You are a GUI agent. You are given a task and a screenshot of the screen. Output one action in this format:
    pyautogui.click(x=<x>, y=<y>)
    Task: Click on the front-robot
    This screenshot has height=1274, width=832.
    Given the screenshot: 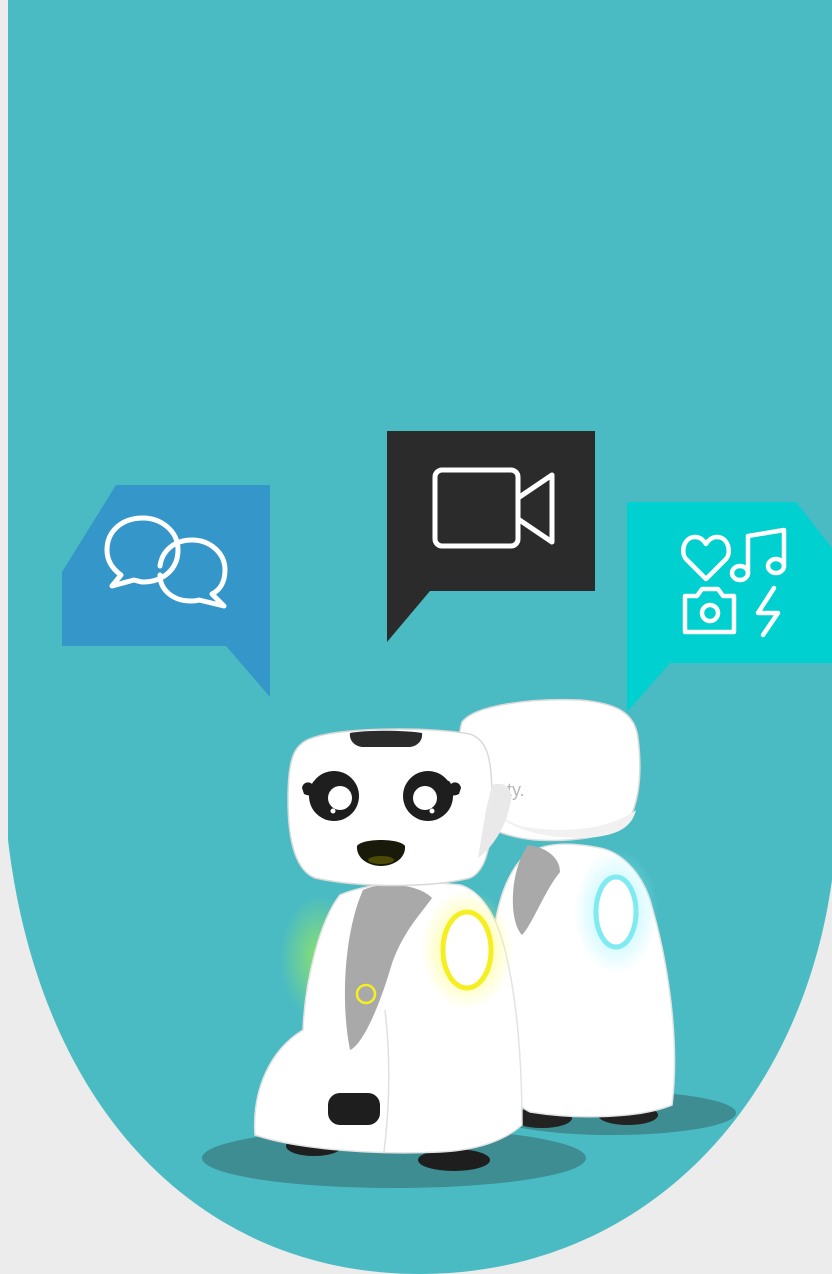 What is the action you would take?
    pyautogui.click(x=388, y=949)
    